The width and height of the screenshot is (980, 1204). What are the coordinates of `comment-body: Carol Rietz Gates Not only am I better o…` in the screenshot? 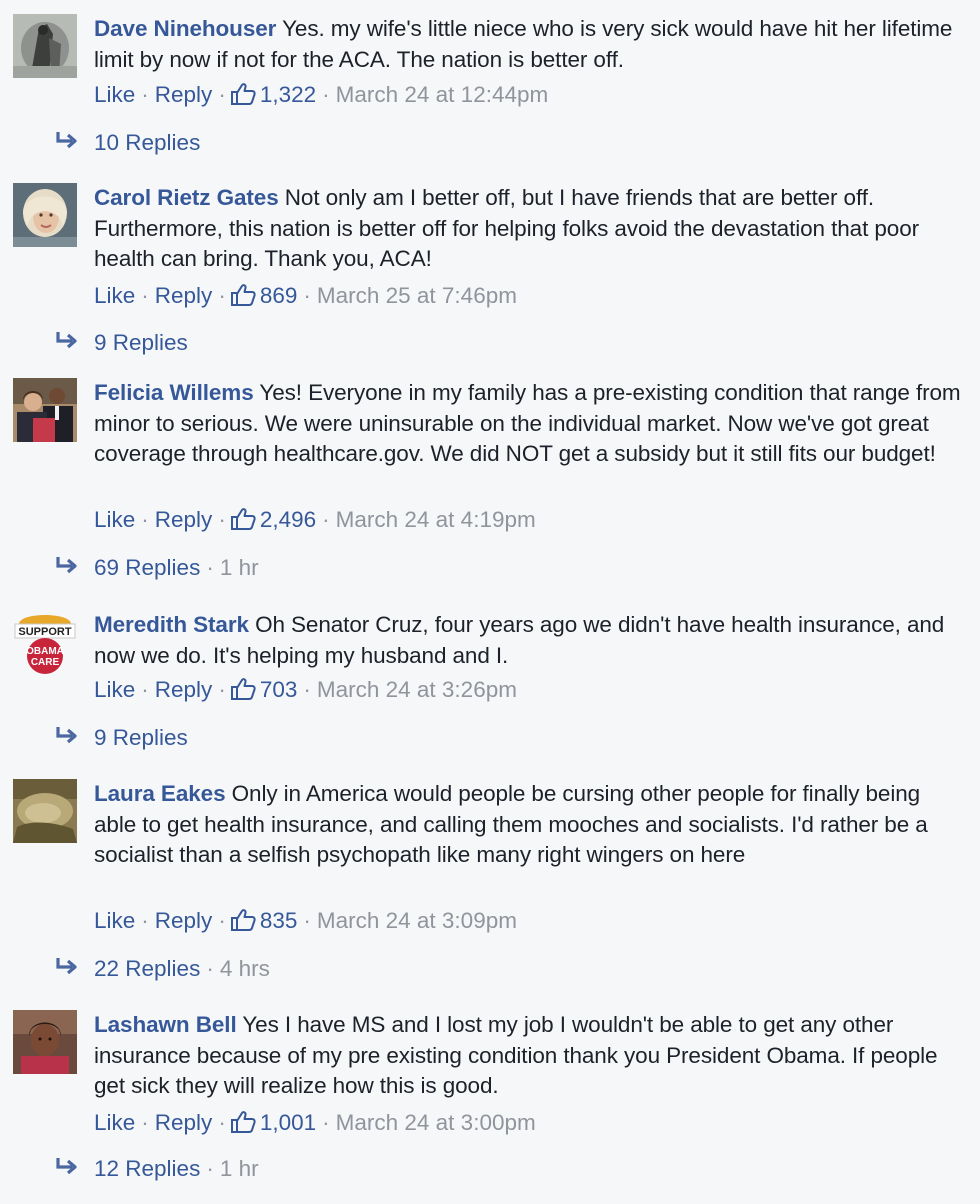 It's located at (529, 229).